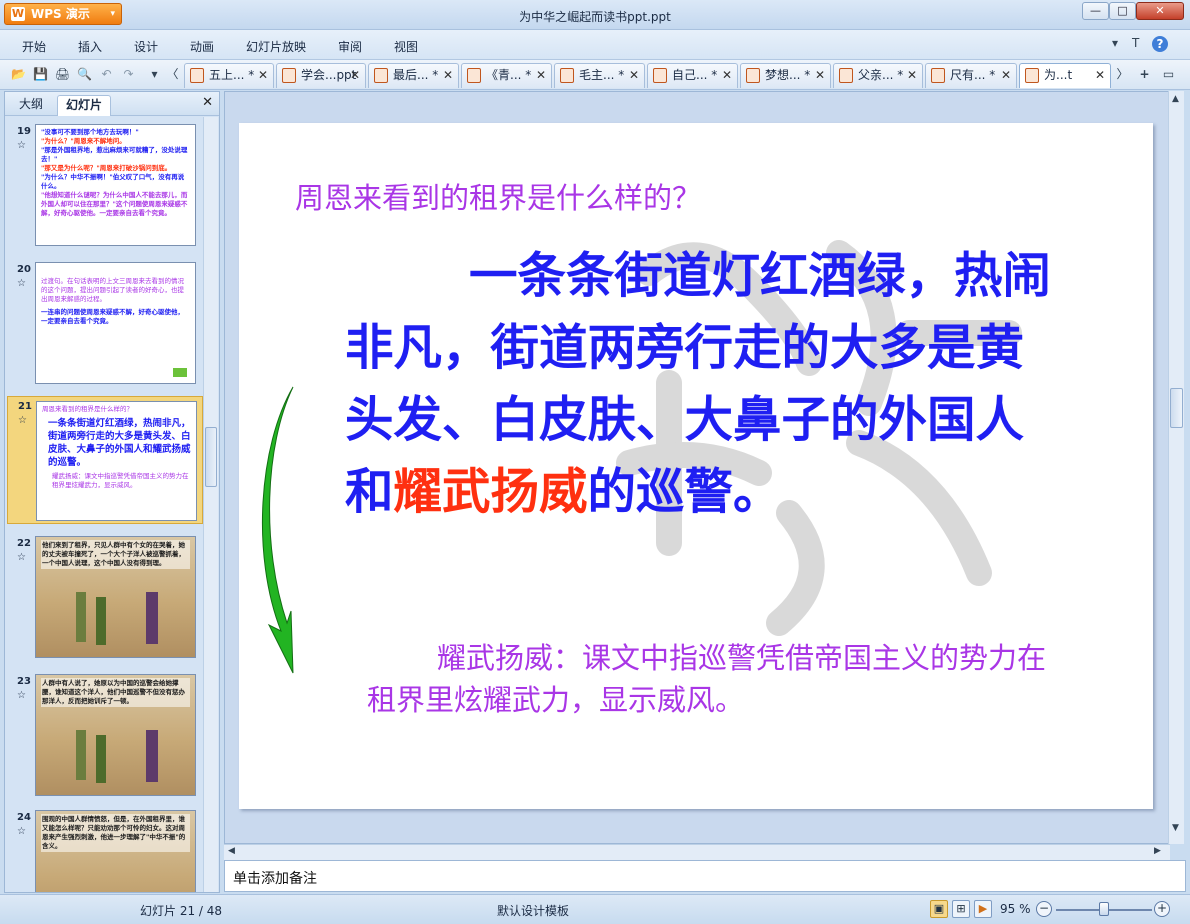 Image resolution: width=1190 pixels, height=924 pixels. Describe the element at coordinates (62, 74) in the screenshot. I see `print-icon: 🖨` at that location.